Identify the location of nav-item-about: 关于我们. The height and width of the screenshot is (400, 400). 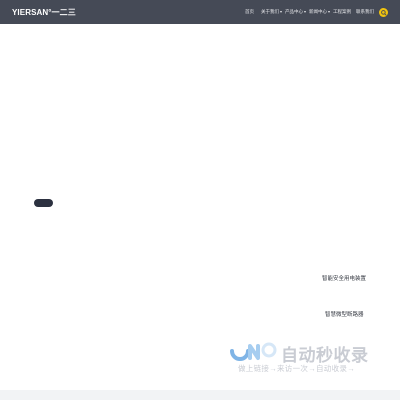
(271, 12).